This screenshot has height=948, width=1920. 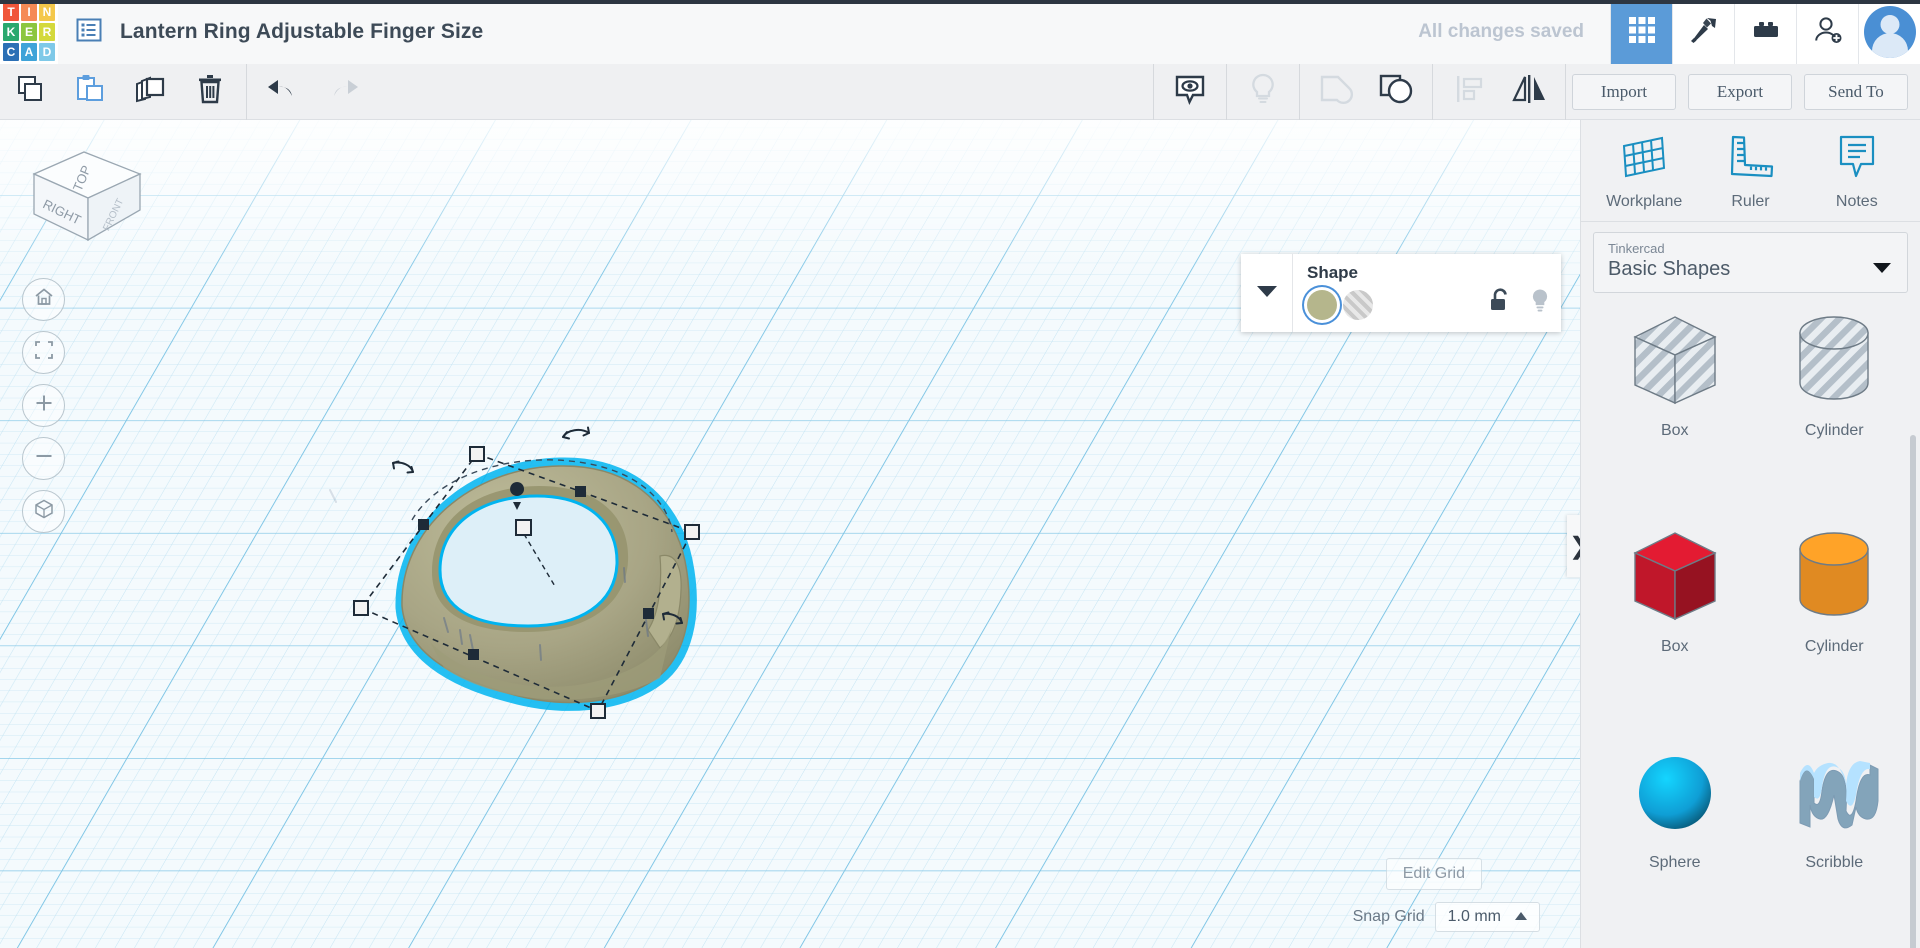 I want to click on project-title: Lantern Ring Adjustable Finger Size, so click(x=301, y=32).